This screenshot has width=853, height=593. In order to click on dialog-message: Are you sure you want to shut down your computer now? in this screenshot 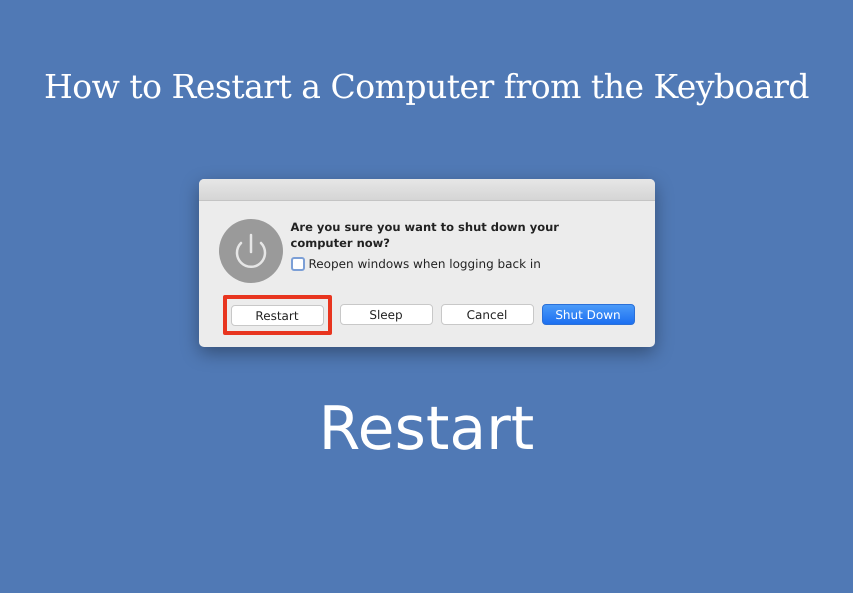, I will do `click(425, 234)`.